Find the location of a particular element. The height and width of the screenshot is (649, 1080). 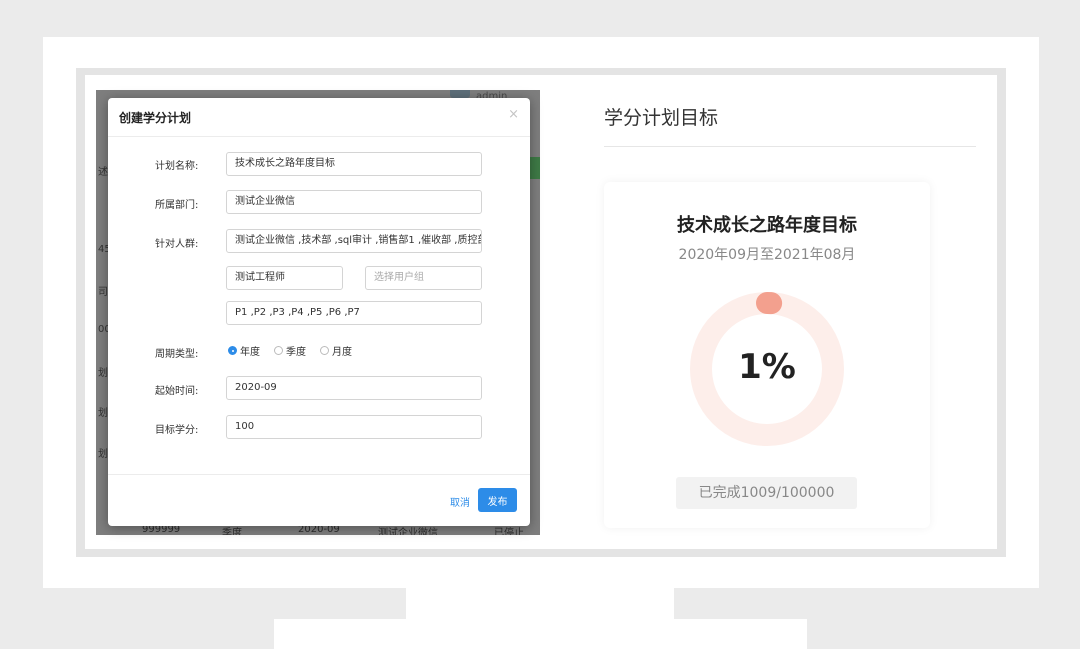

goal-percent: 1% is located at coordinates (767, 367).